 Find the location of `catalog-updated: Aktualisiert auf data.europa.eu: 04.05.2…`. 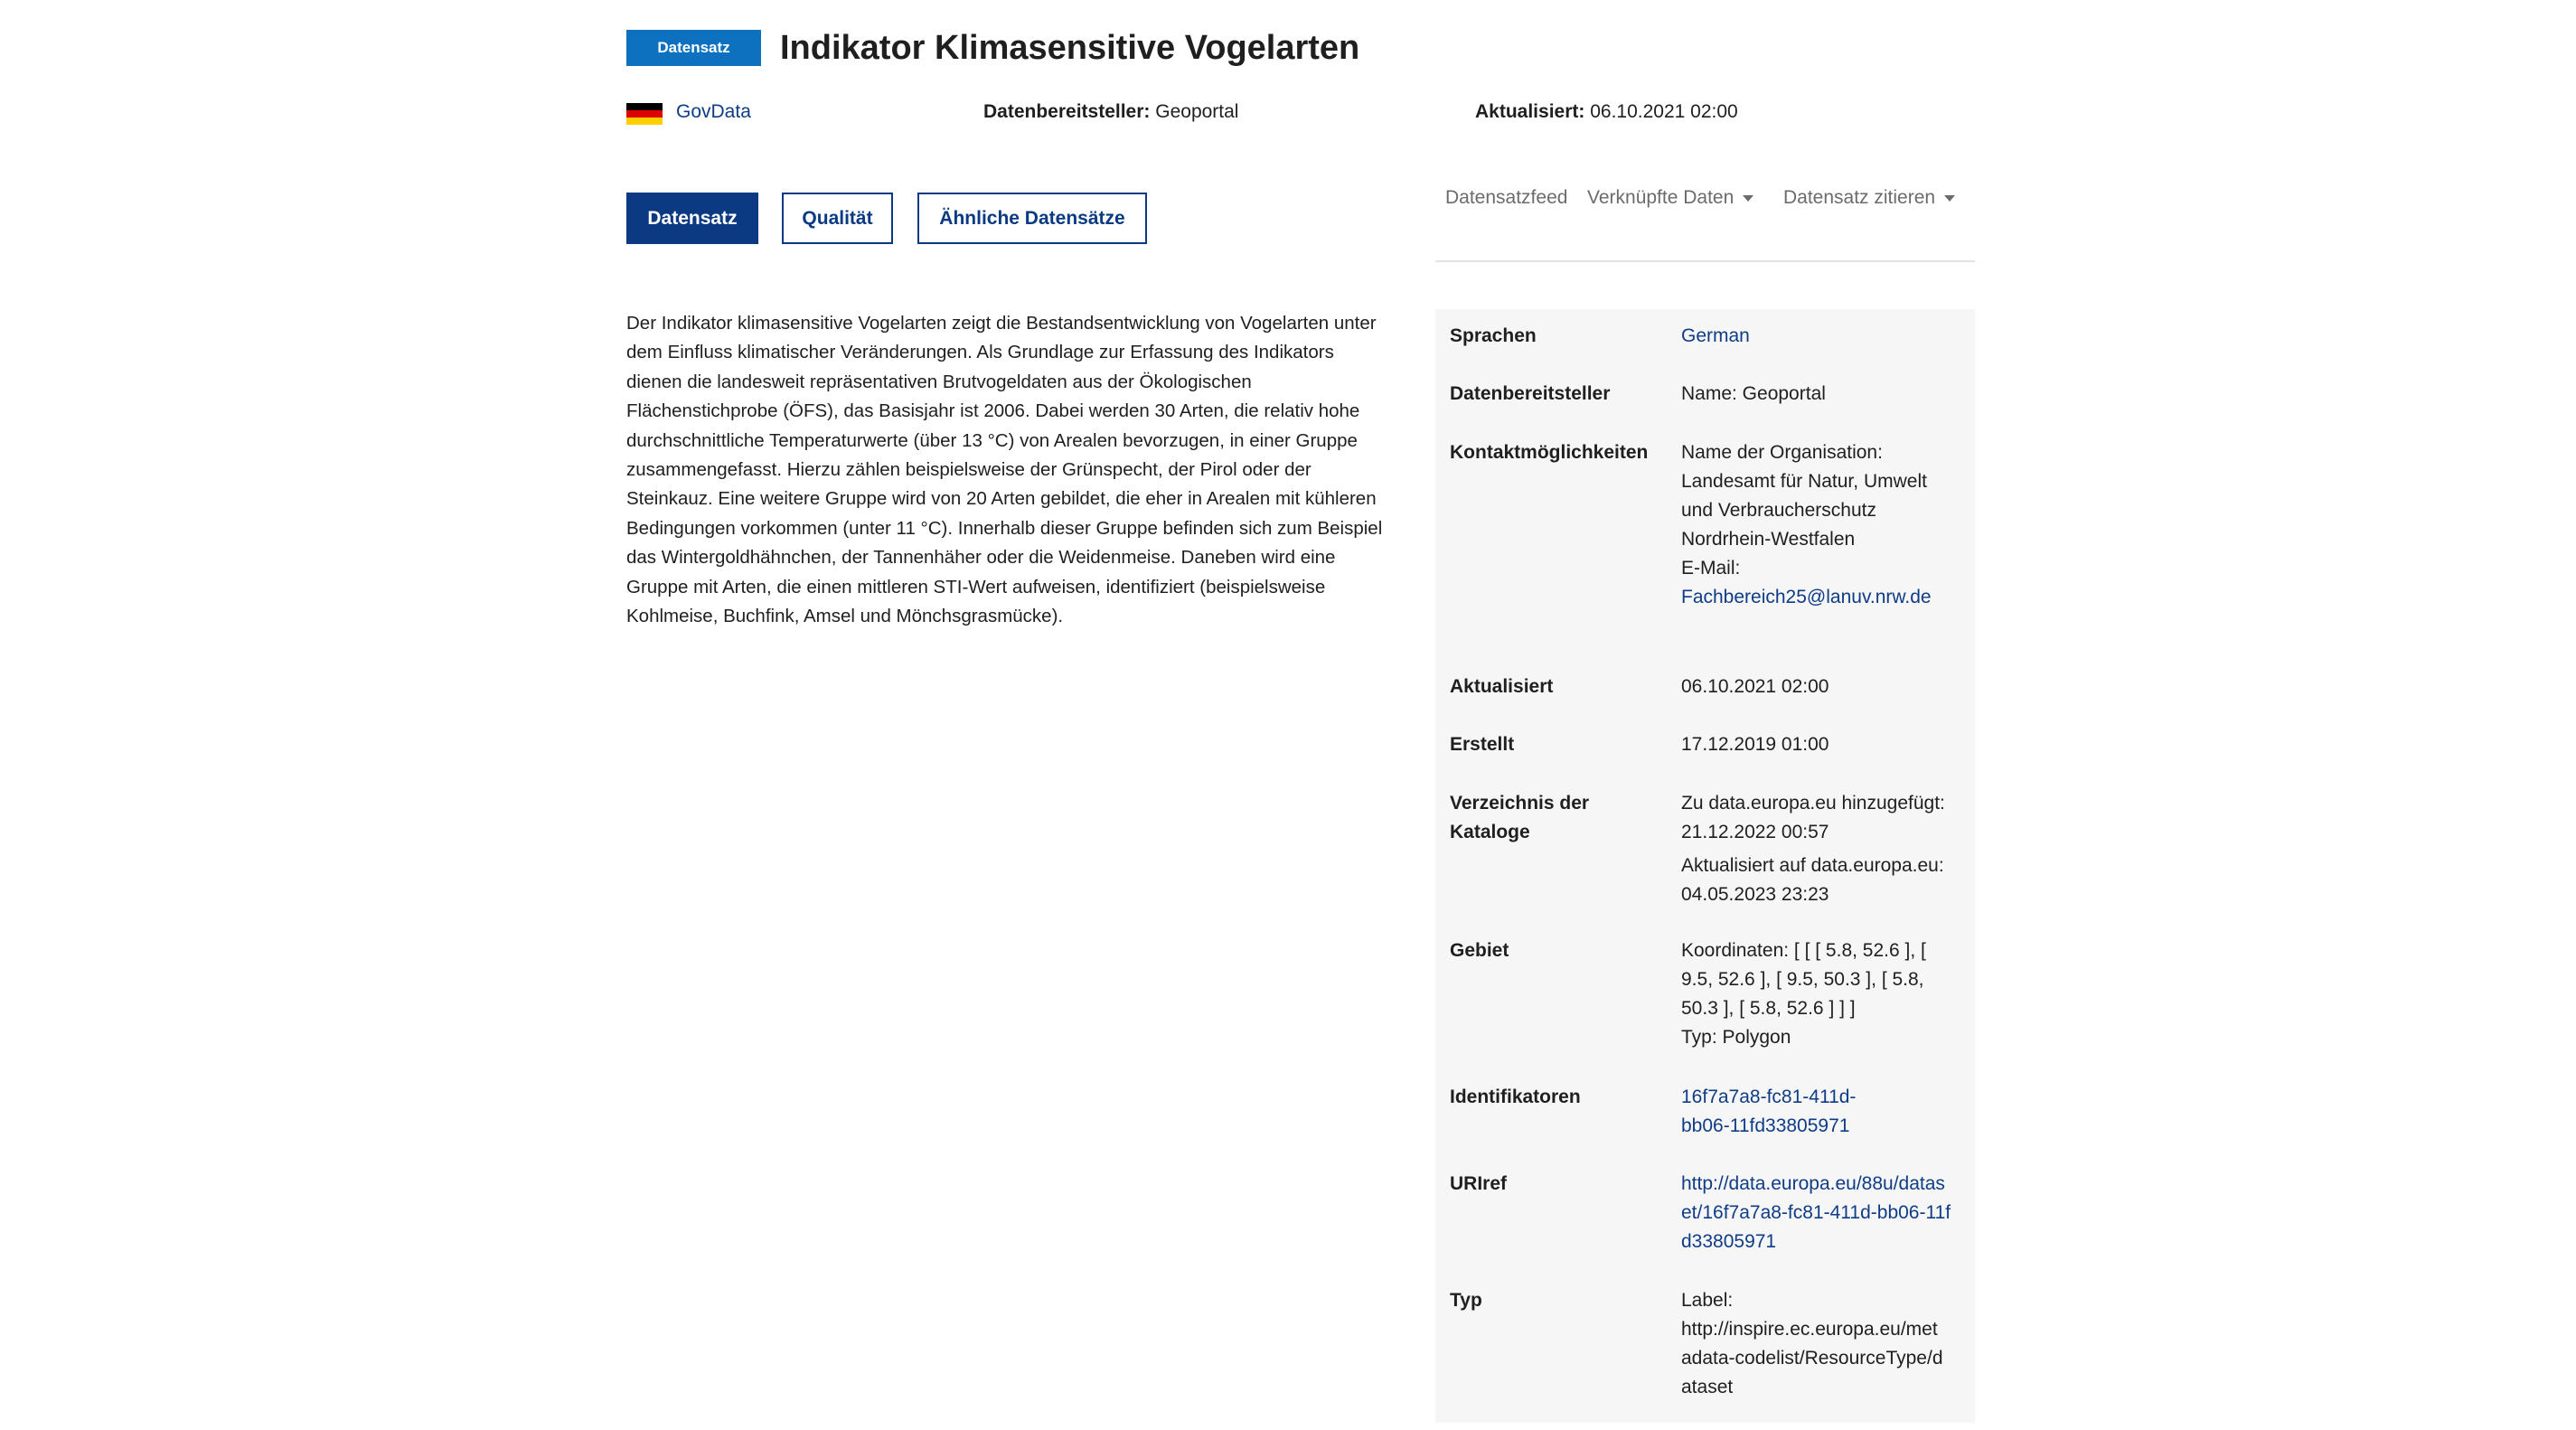

catalog-updated: Aktualisiert auf data.europa.eu: 04.05.2… is located at coordinates (1813, 880).